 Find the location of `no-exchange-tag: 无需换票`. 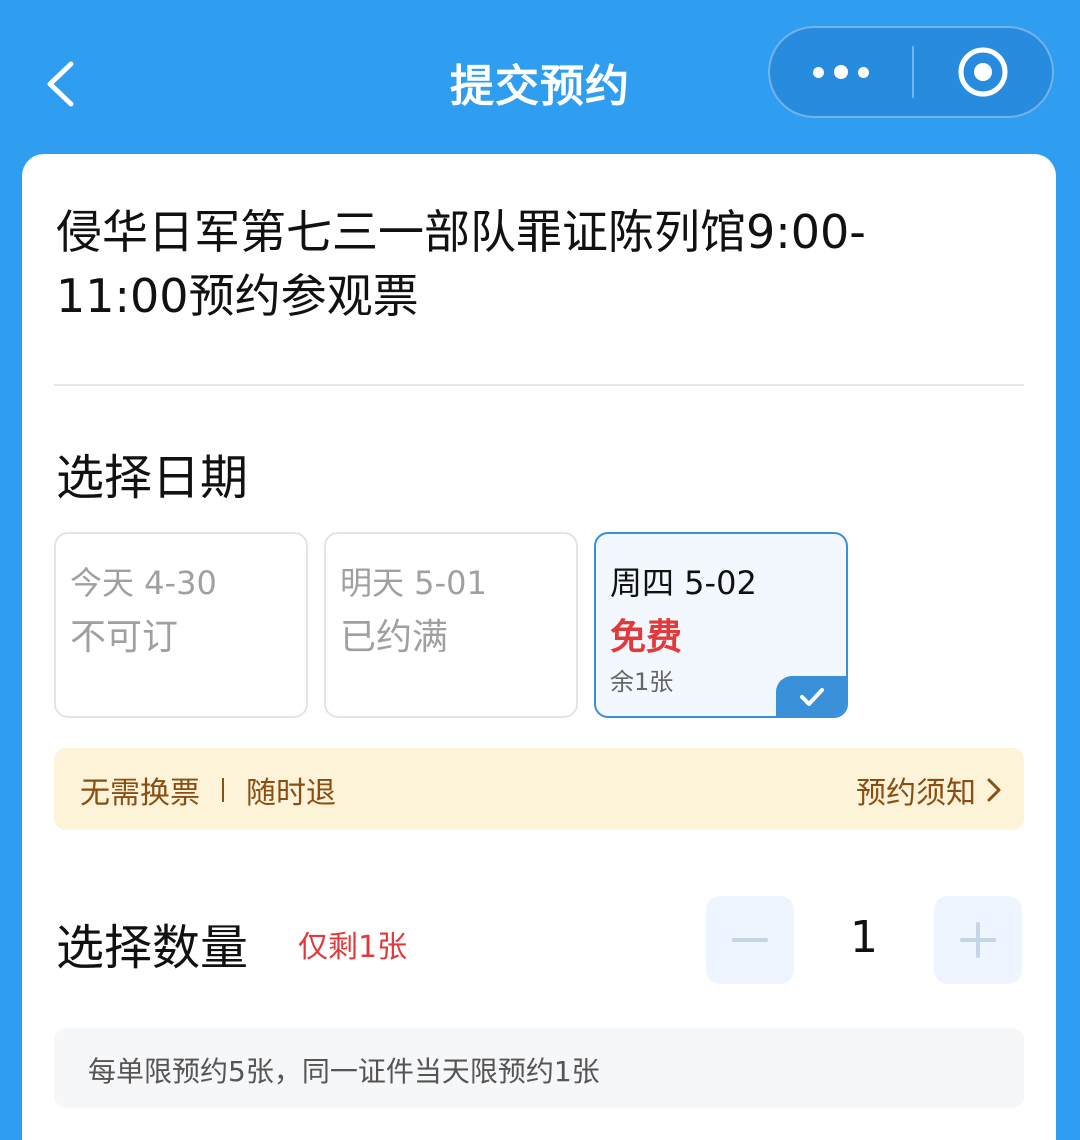

no-exchange-tag: 无需换票 is located at coordinates (140, 793).